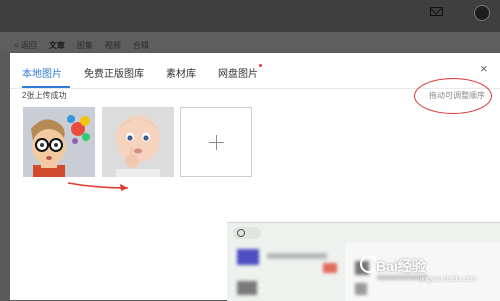  Describe the element at coordinates (113, 47) in the screenshot. I see `bg-tab-video: 视频` at that location.